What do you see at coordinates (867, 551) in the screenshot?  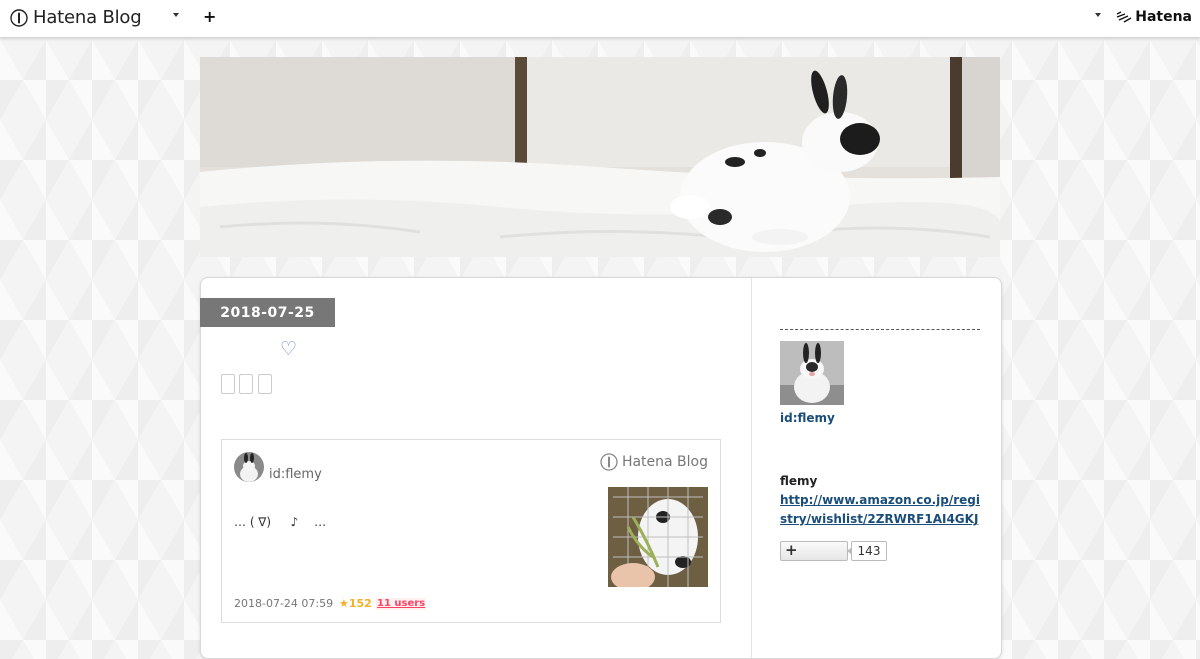 I see `follow-count: 143` at bounding box center [867, 551].